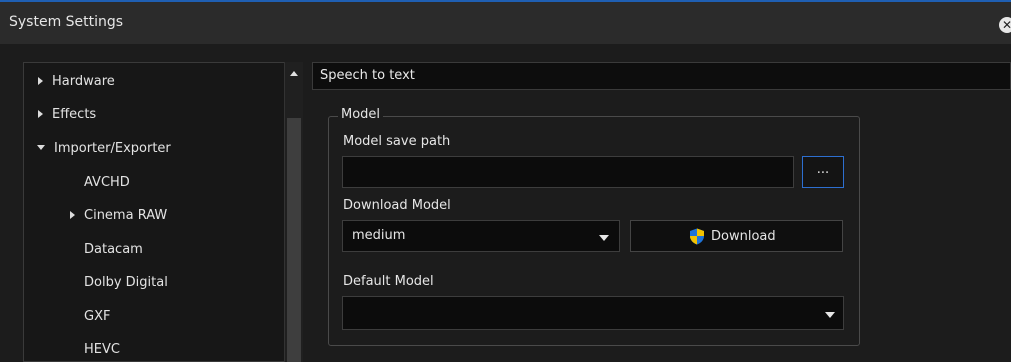 The width and height of the screenshot is (1011, 362). Describe the element at coordinates (379, 235) in the screenshot. I see `download-model-value: medium` at that location.